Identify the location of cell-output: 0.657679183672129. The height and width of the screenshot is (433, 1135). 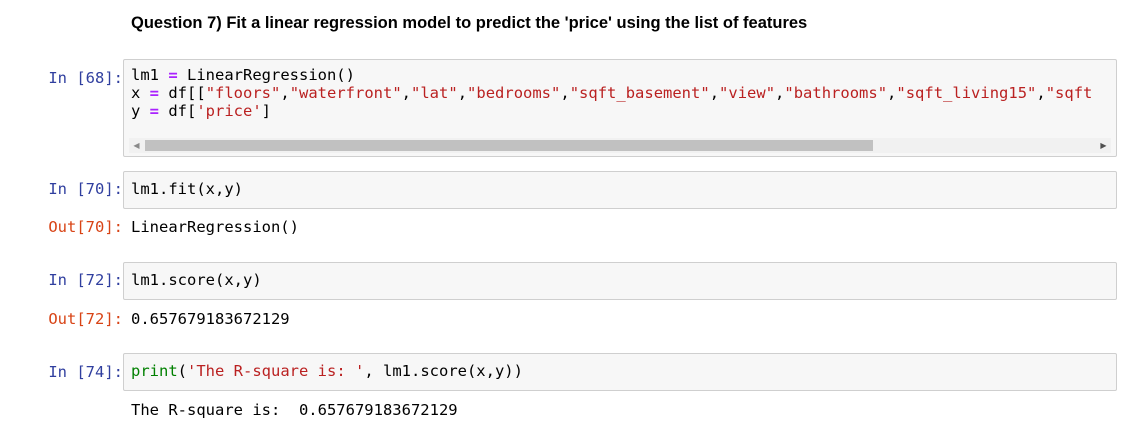
(210, 319).